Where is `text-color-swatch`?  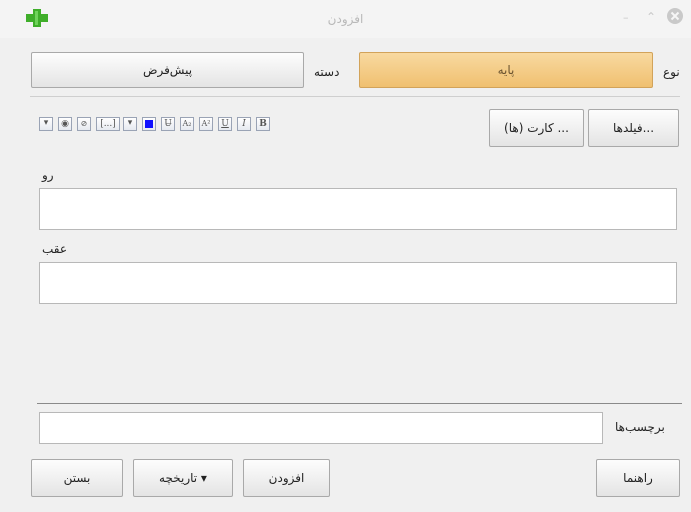
text-color-swatch is located at coordinates (149, 124).